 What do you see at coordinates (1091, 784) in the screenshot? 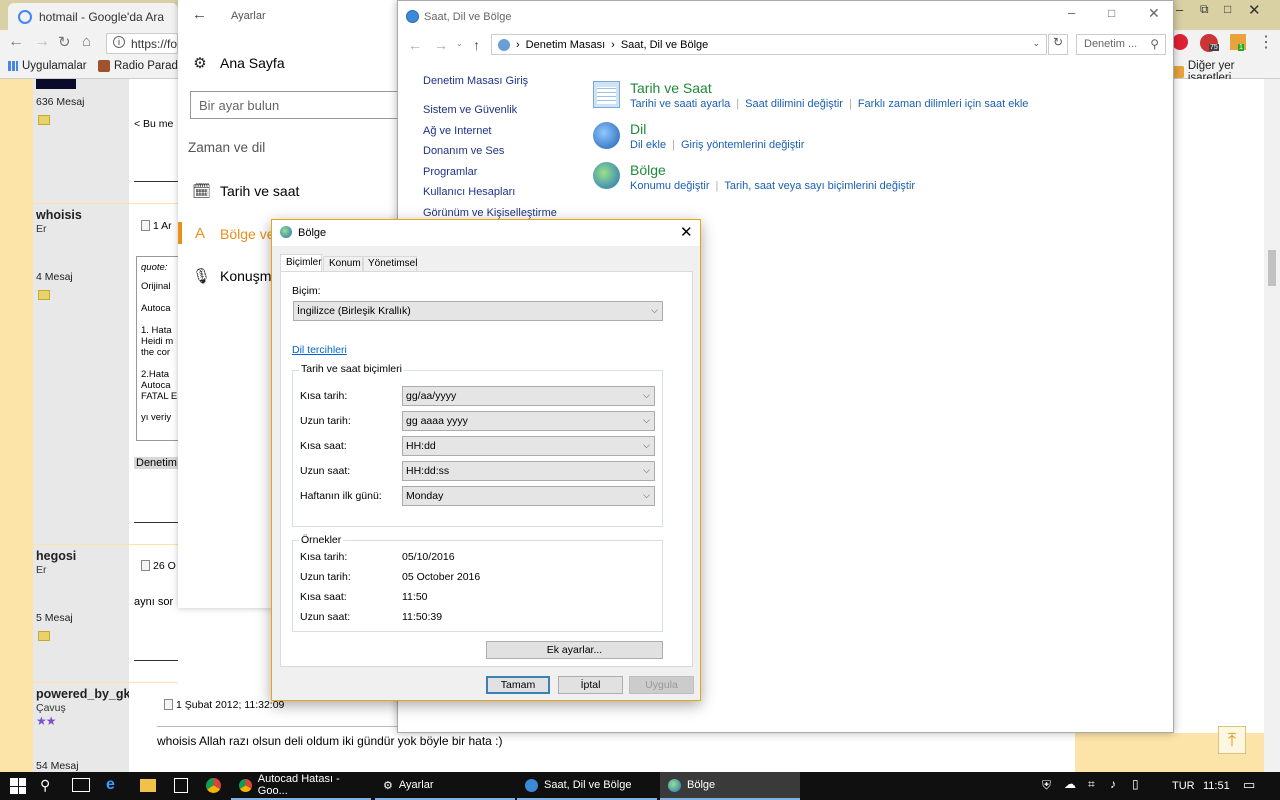
I see `network-icon: ⌗` at bounding box center [1091, 784].